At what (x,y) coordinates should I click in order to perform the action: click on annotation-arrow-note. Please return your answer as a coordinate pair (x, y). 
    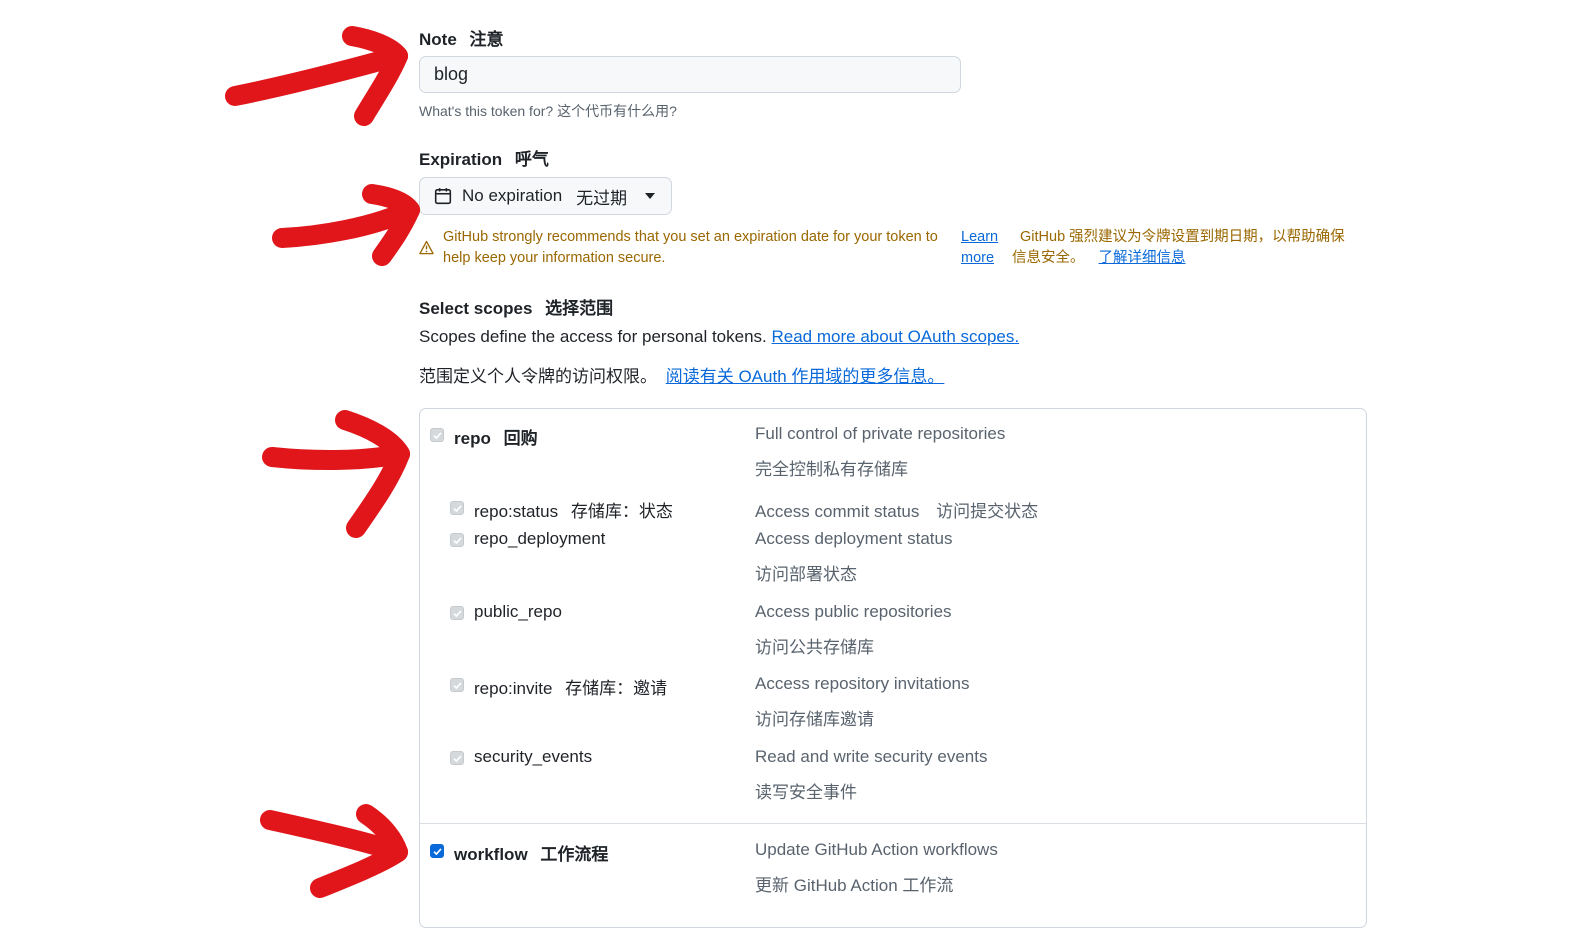
    Looking at the image, I should click on (316, 76).